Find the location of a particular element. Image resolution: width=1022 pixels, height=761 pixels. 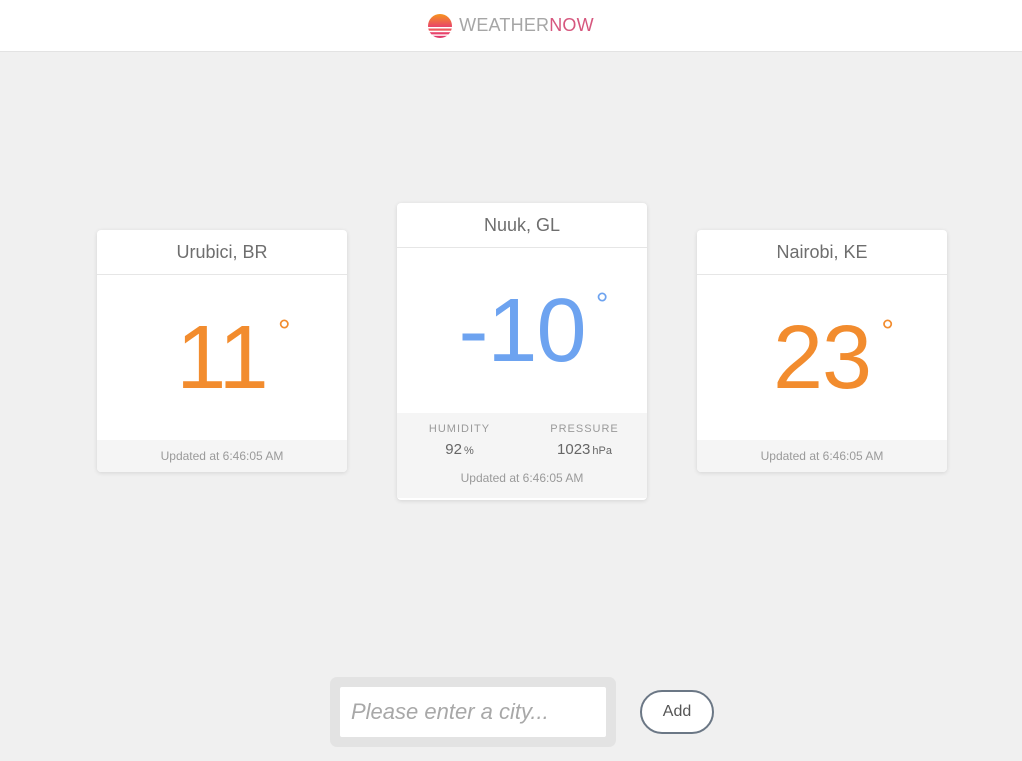

city-search-input is located at coordinates (473, 712).